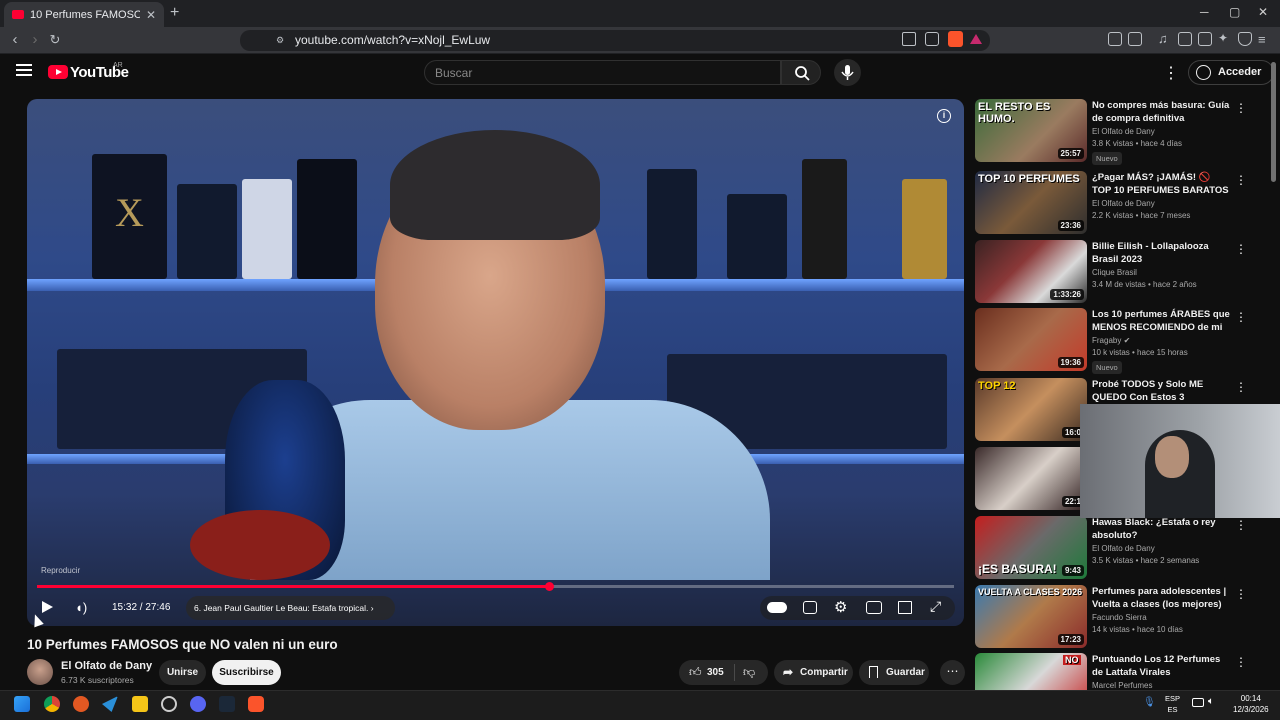 This screenshot has width=1280, height=720. I want to click on steam-icon, so click(227, 704).